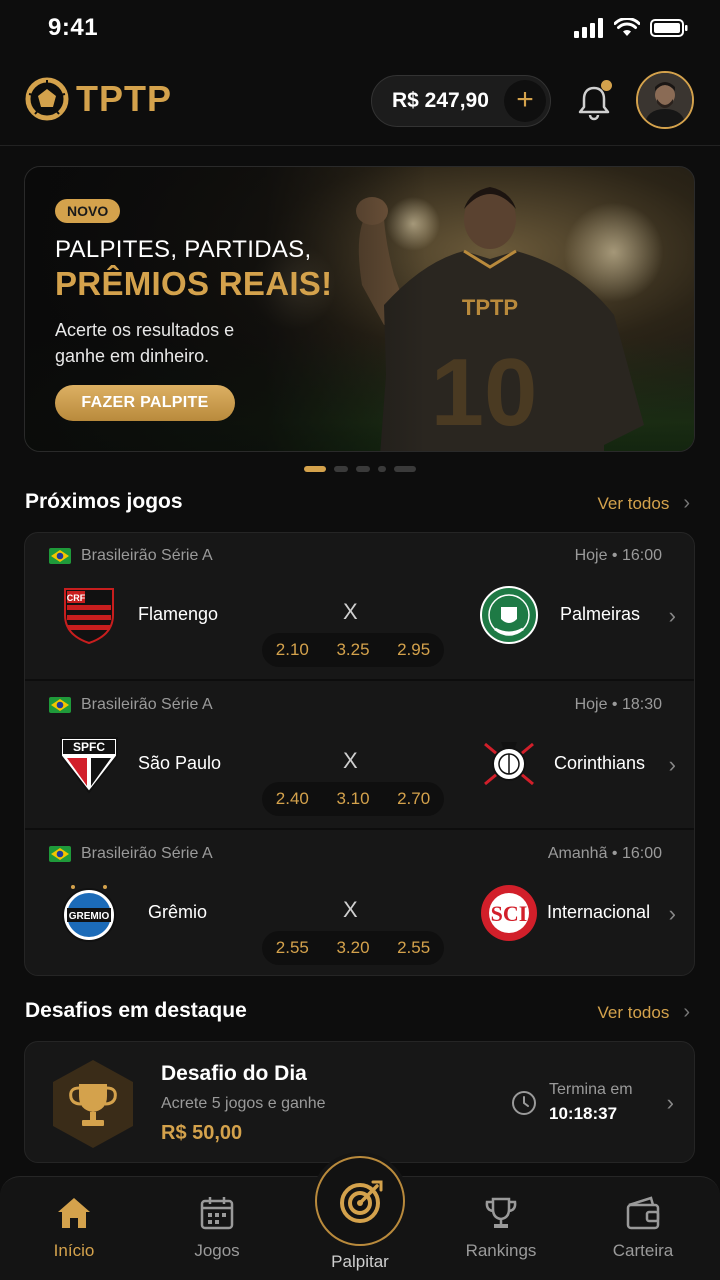 The image size is (720, 1280). I want to click on upcoming-see-all-link: Ver todos ›, so click(644, 503).